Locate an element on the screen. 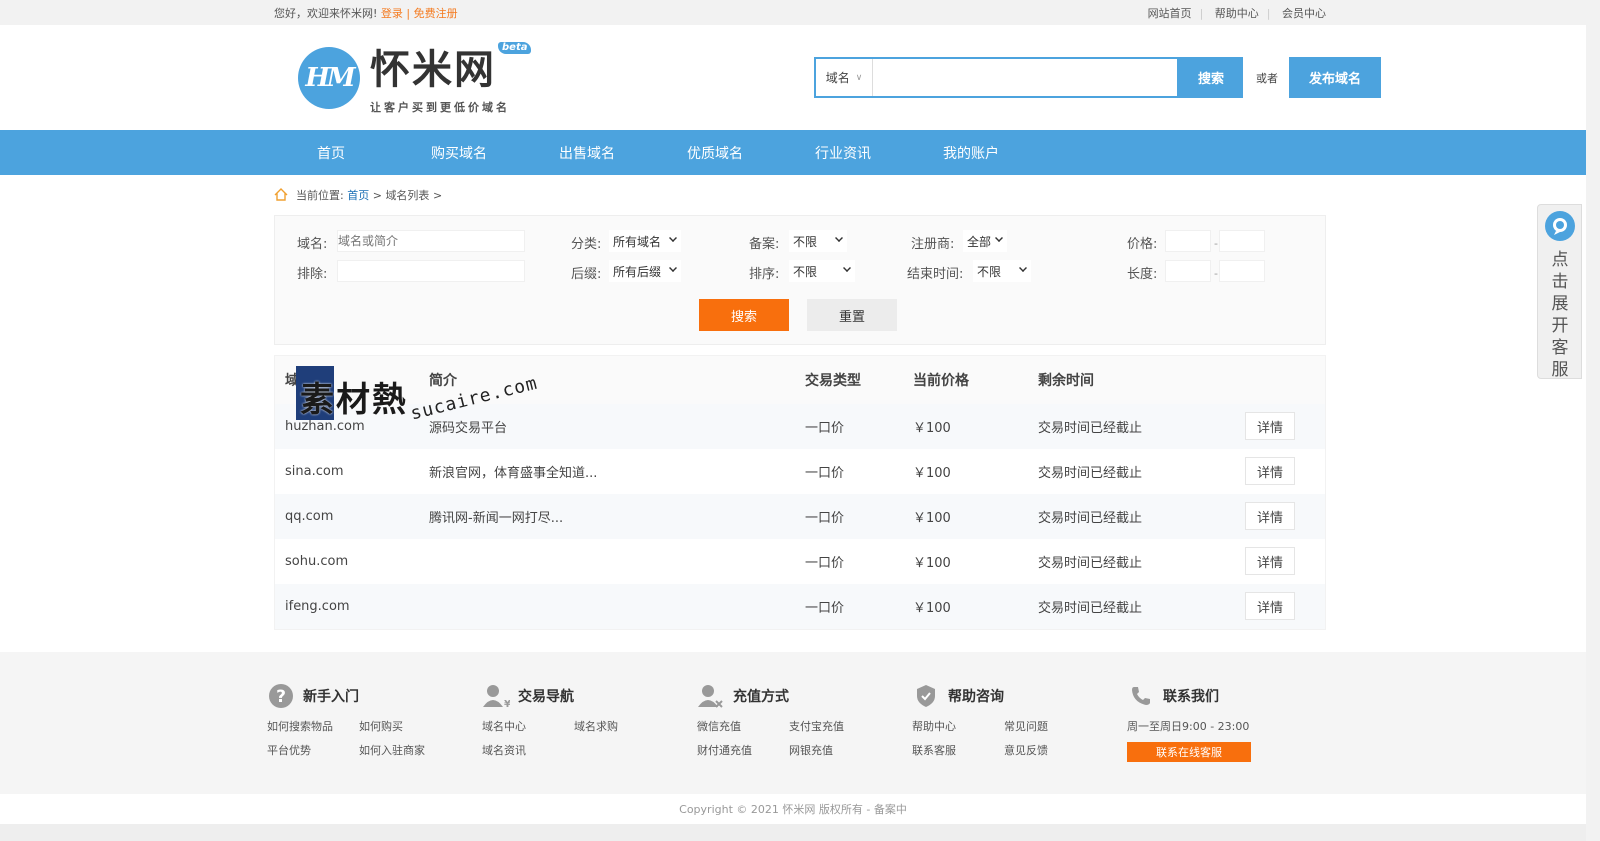 This screenshot has height=841, width=1600. category-select: 所有域名 is located at coordinates (645, 241).